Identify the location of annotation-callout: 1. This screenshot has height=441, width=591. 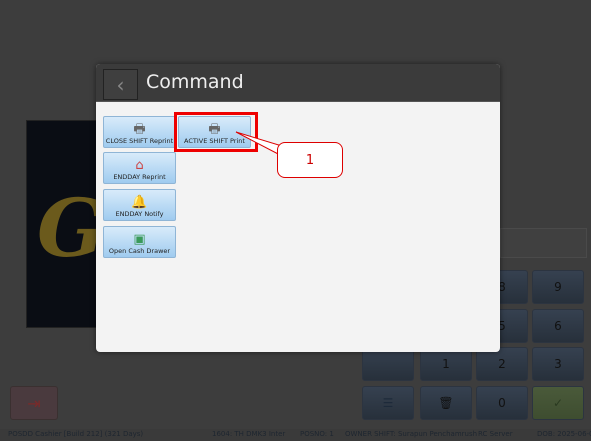
(310, 160).